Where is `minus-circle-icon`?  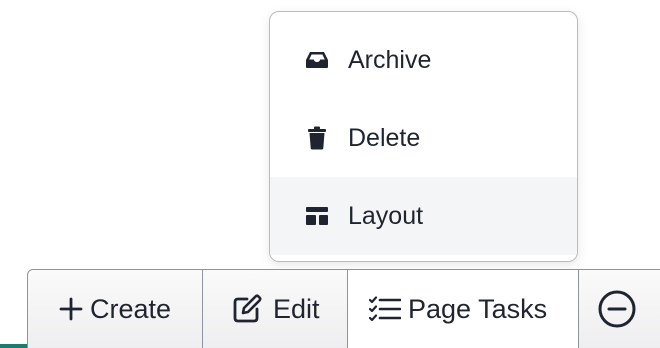 minus-circle-icon is located at coordinates (617, 309).